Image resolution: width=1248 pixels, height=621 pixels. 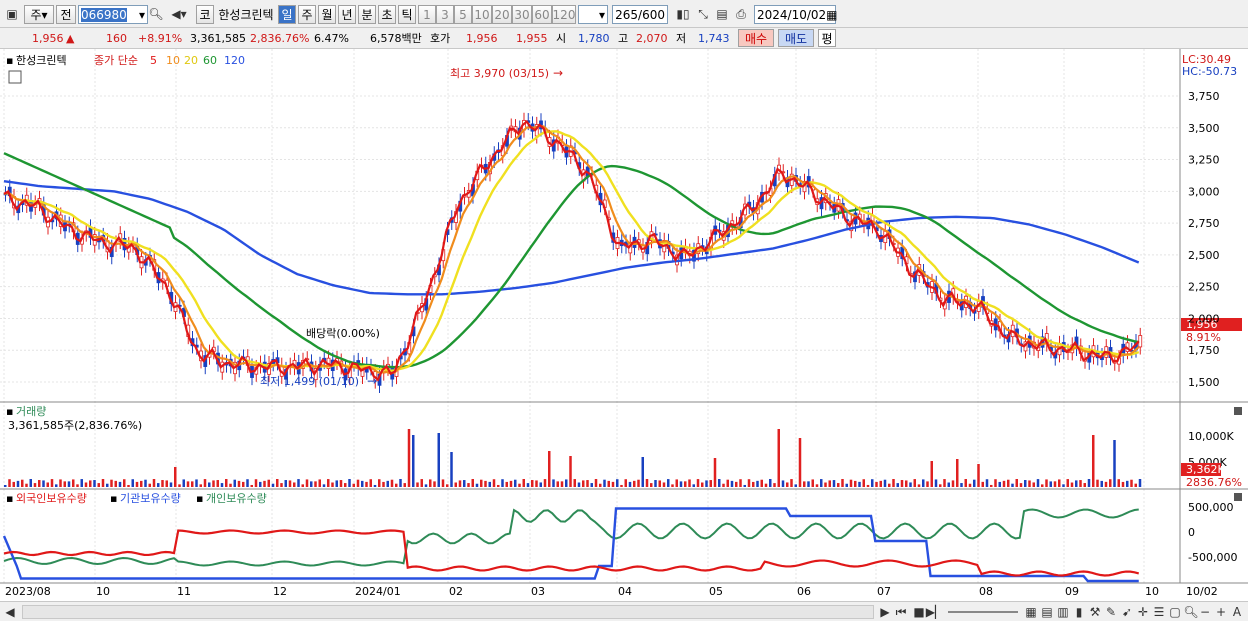 I want to click on code-input: 066980 ▾, so click(x=113, y=14).